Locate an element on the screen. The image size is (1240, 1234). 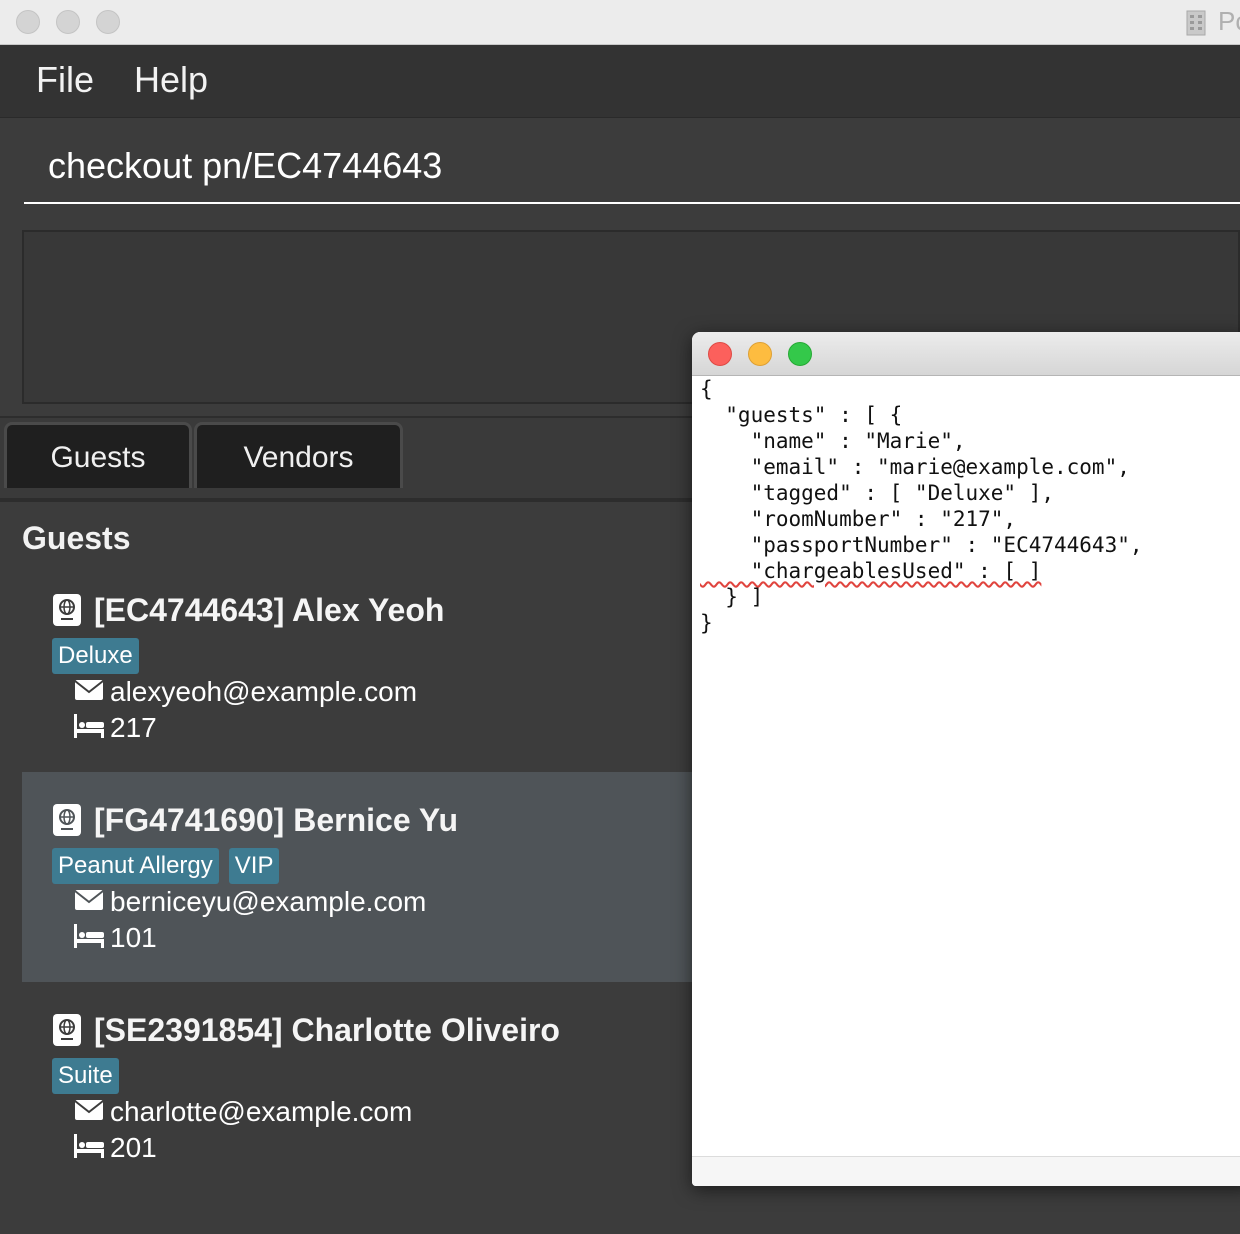
tag-list: Deluxe is located at coordinates (100, 656).